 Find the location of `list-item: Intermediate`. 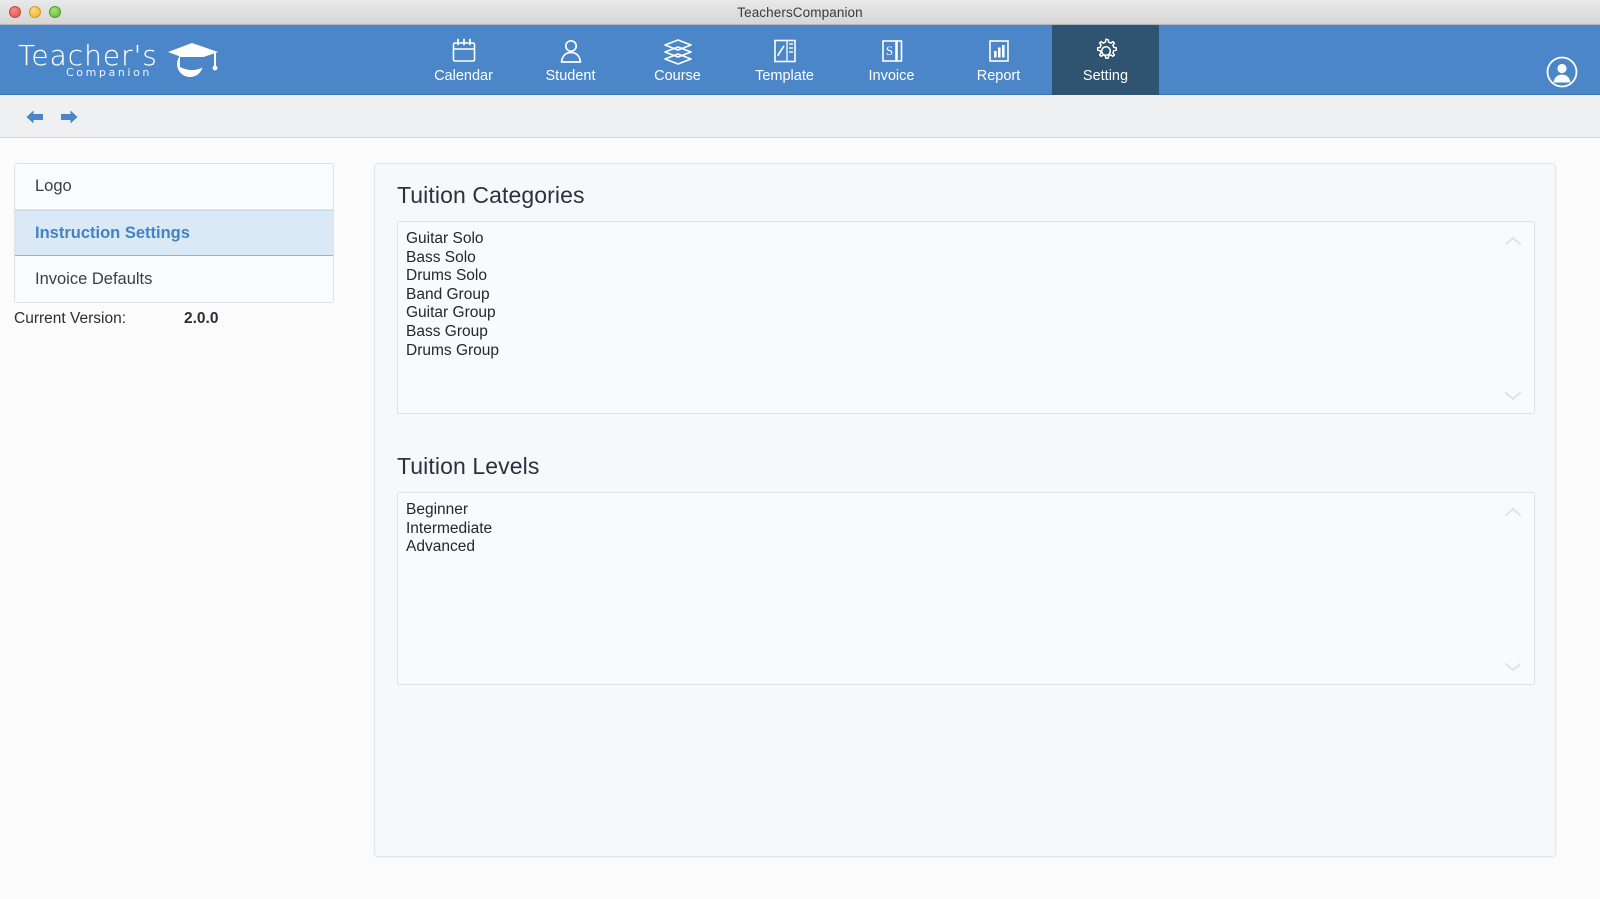

list-item: Intermediate is located at coordinates (970, 529).